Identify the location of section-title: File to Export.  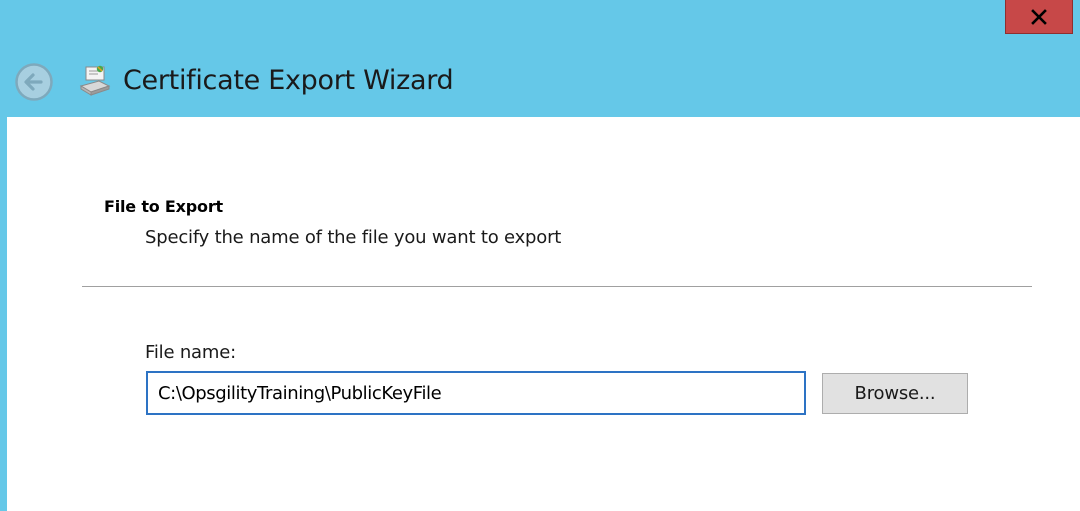
(163, 206).